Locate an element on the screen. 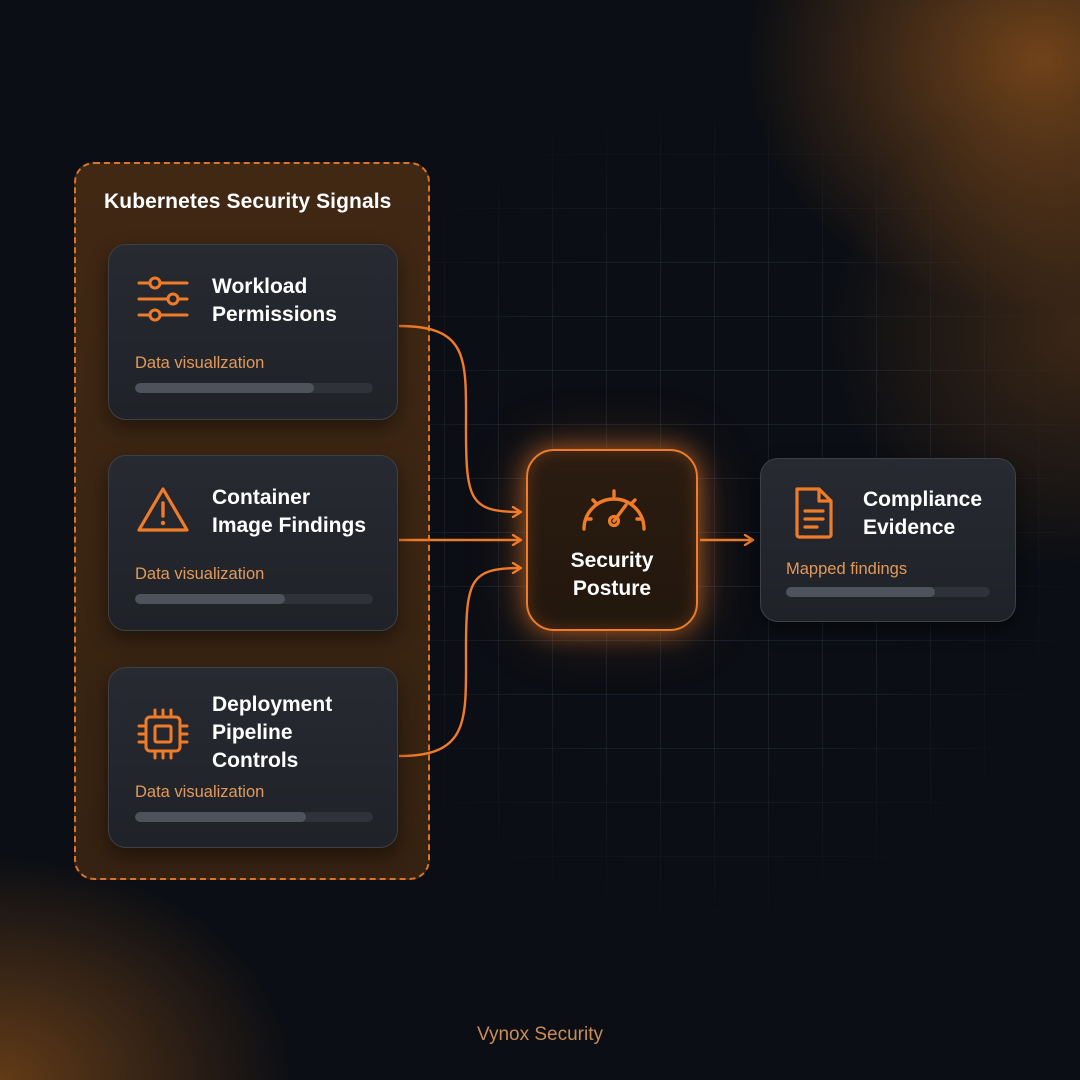  card-title-line: Compliance is located at coordinates (923, 499).